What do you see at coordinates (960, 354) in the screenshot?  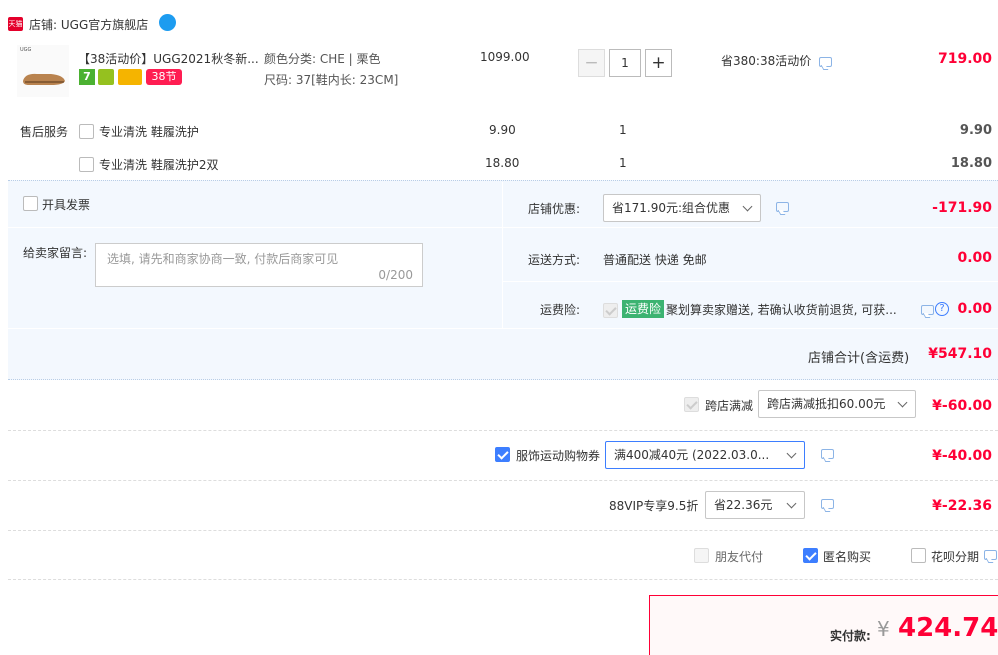 I see `shop-total-amount: ¥547.10` at bounding box center [960, 354].